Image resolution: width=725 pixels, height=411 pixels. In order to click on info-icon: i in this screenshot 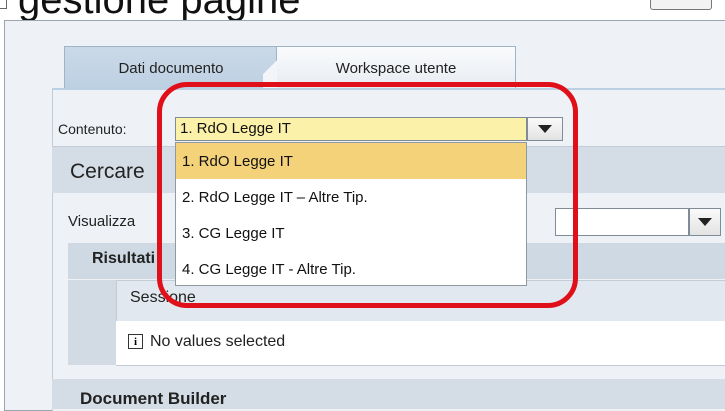, I will do `click(135, 341)`.